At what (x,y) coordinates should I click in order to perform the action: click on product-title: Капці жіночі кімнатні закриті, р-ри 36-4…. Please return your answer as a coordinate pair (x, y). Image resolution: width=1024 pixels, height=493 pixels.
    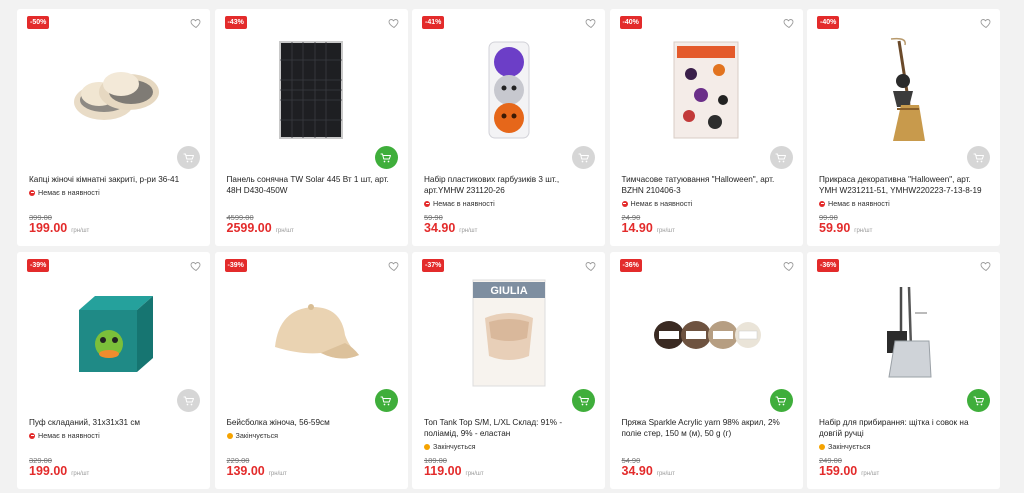
    Looking at the image, I should click on (114, 179).